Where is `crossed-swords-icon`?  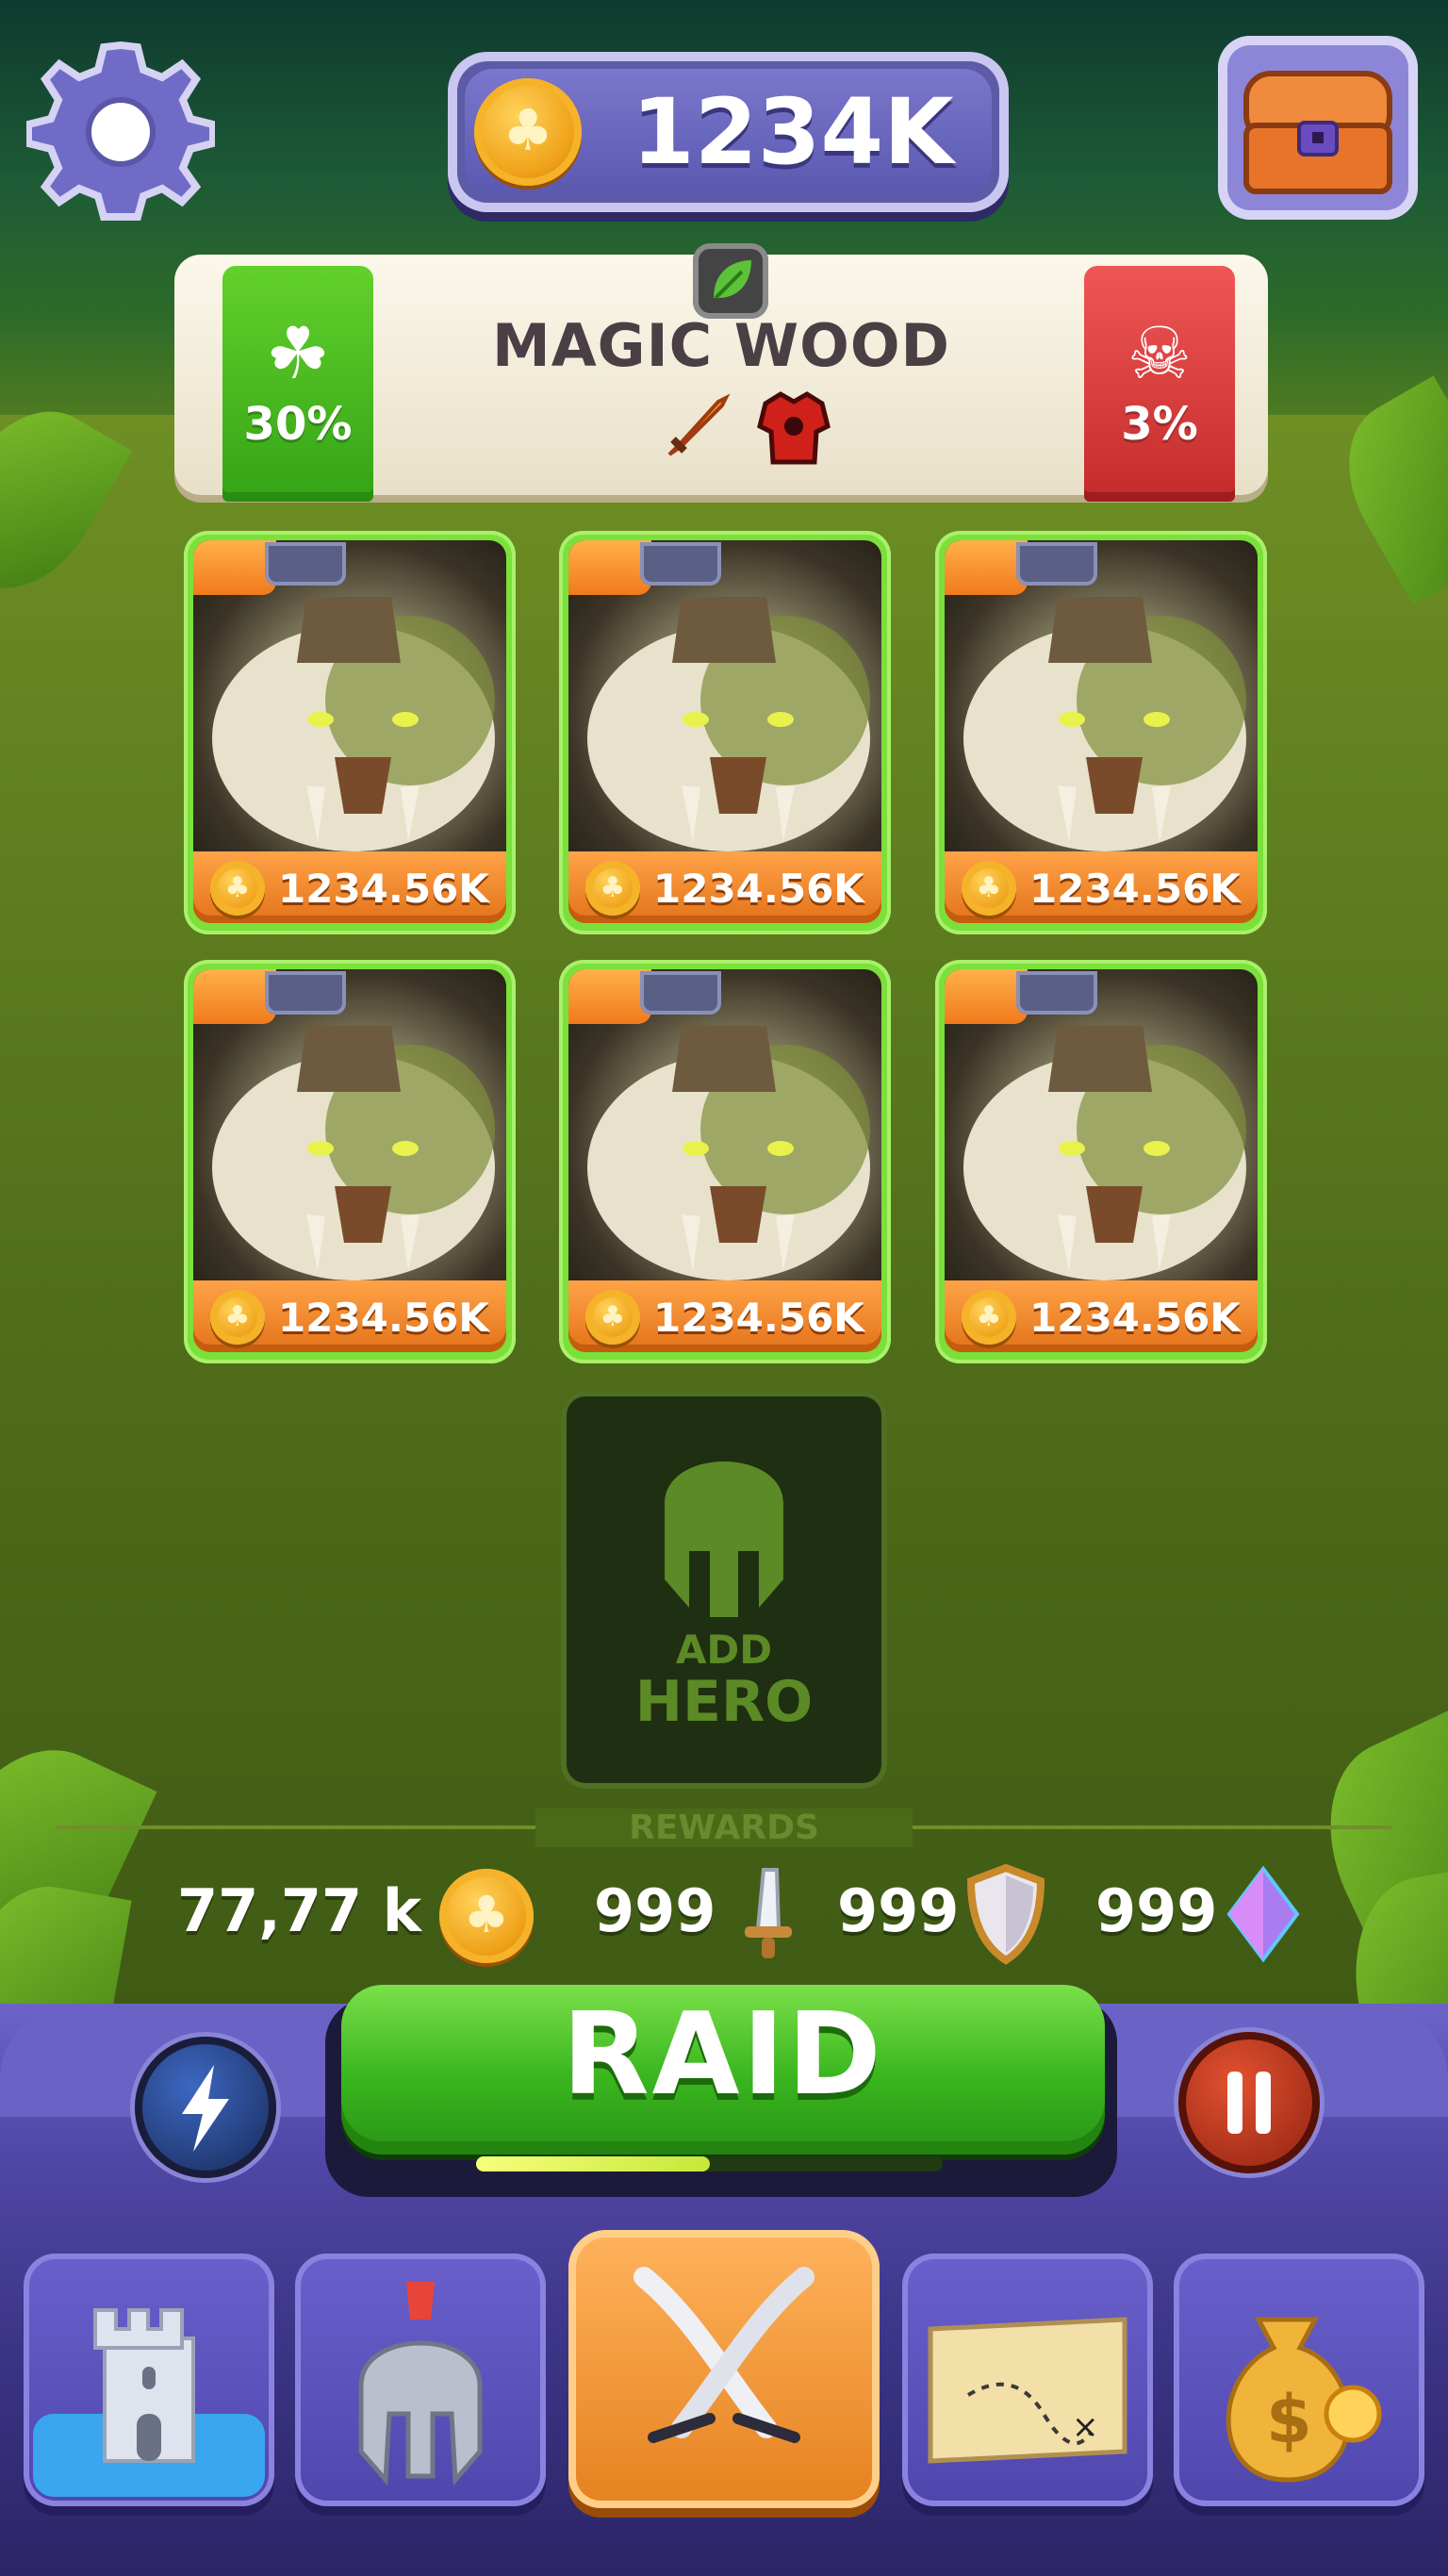
crossed-swords-icon is located at coordinates (724, 2355).